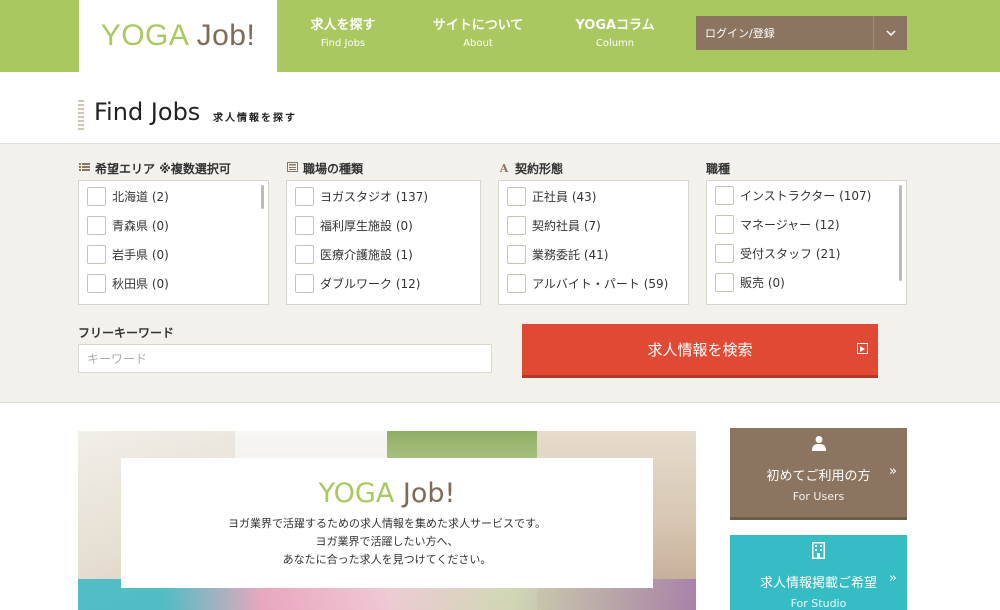  Describe the element at coordinates (615, 25) in the screenshot. I see `nav-column-label: YOGAコラム` at that location.